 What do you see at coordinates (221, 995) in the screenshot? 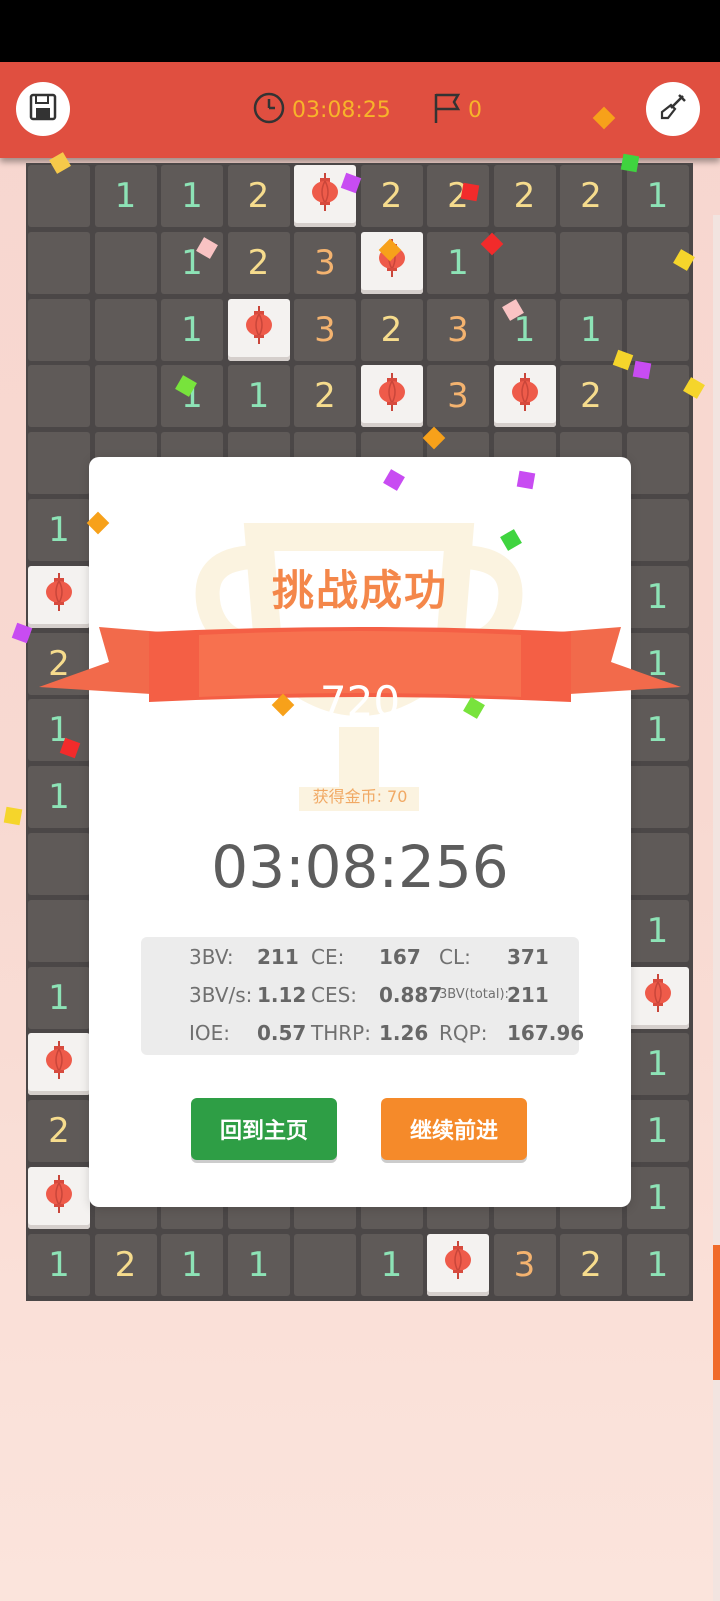
I see `stat-label: 3BV/s:` at bounding box center [221, 995].